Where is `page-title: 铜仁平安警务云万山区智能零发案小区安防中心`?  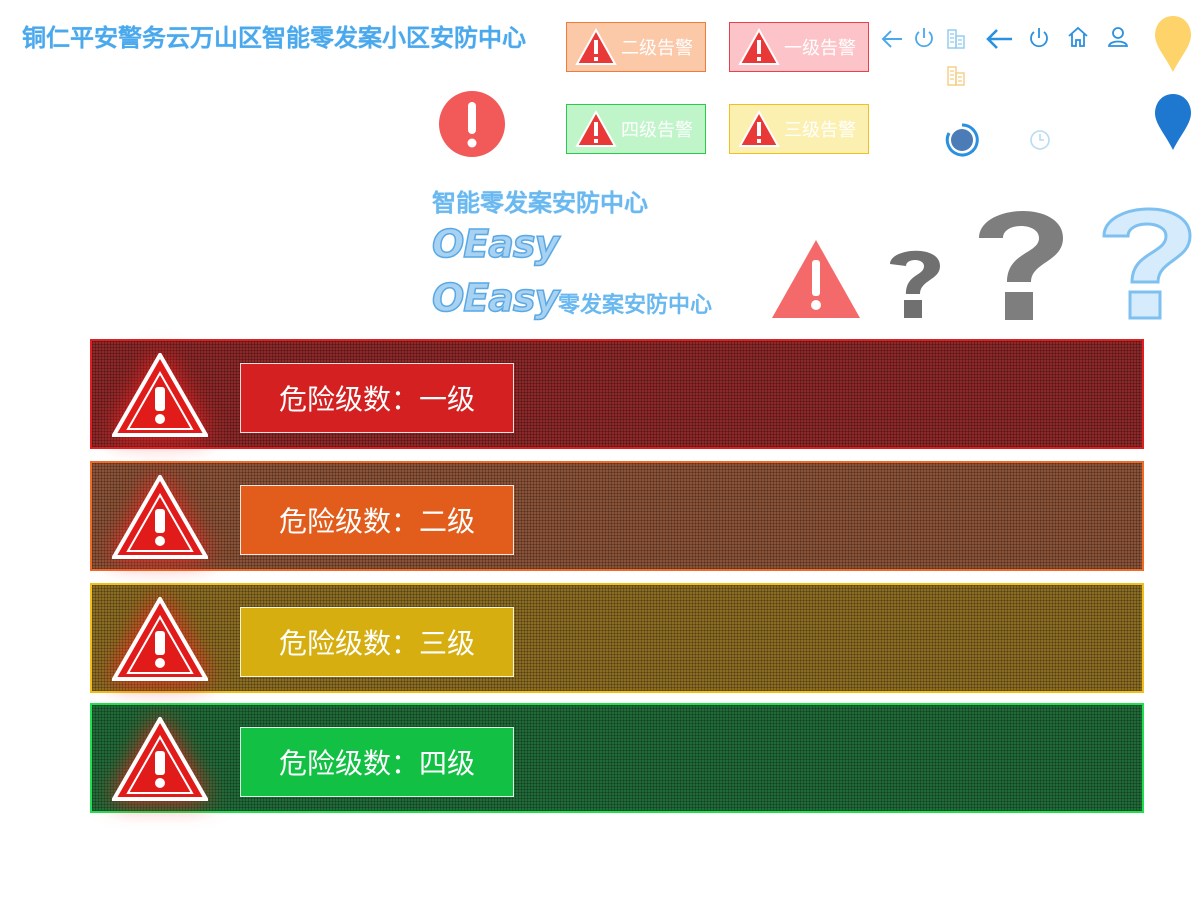 page-title: 铜仁平安警务云万山区智能零发案小区安防中心 is located at coordinates (274, 38).